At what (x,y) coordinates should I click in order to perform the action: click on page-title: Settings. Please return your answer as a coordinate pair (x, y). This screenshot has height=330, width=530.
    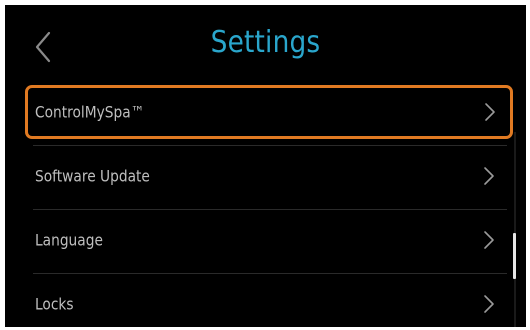
    Looking at the image, I should click on (265, 42).